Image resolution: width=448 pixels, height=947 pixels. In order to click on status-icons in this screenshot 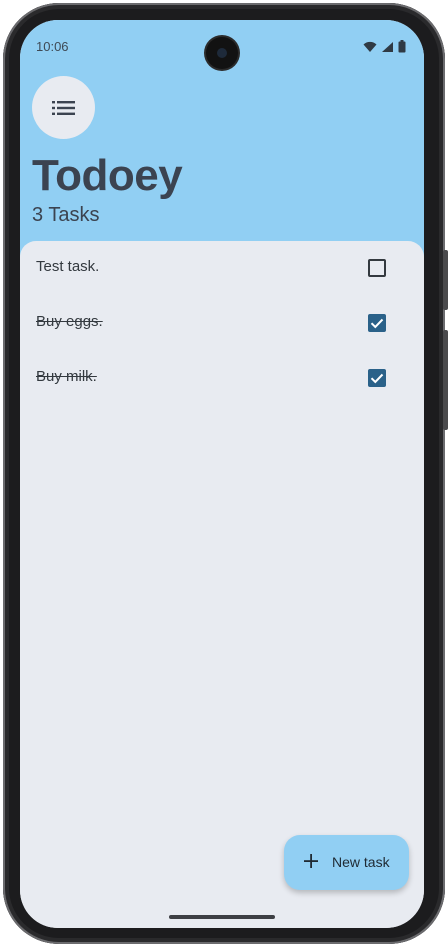, I will do `click(384, 46)`.